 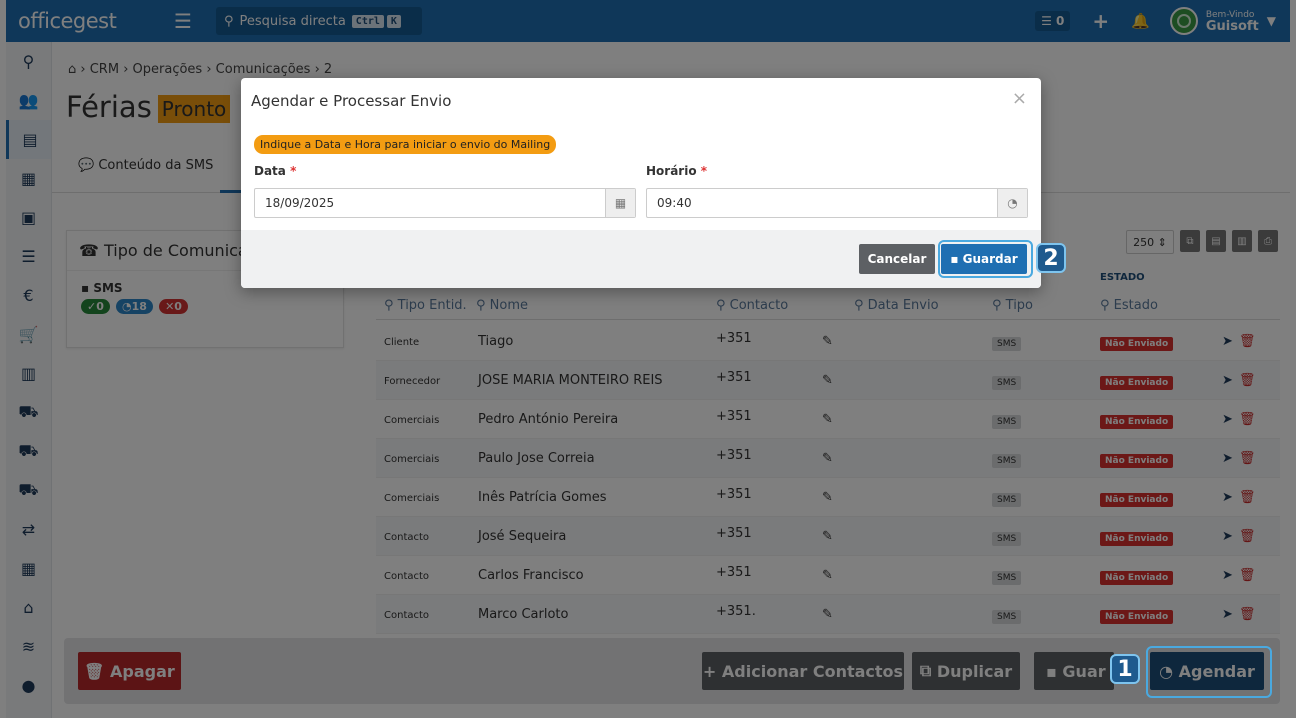 What do you see at coordinates (1209, 672) in the screenshot?
I see `schedule-button-highlight` at bounding box center [1209, 672].